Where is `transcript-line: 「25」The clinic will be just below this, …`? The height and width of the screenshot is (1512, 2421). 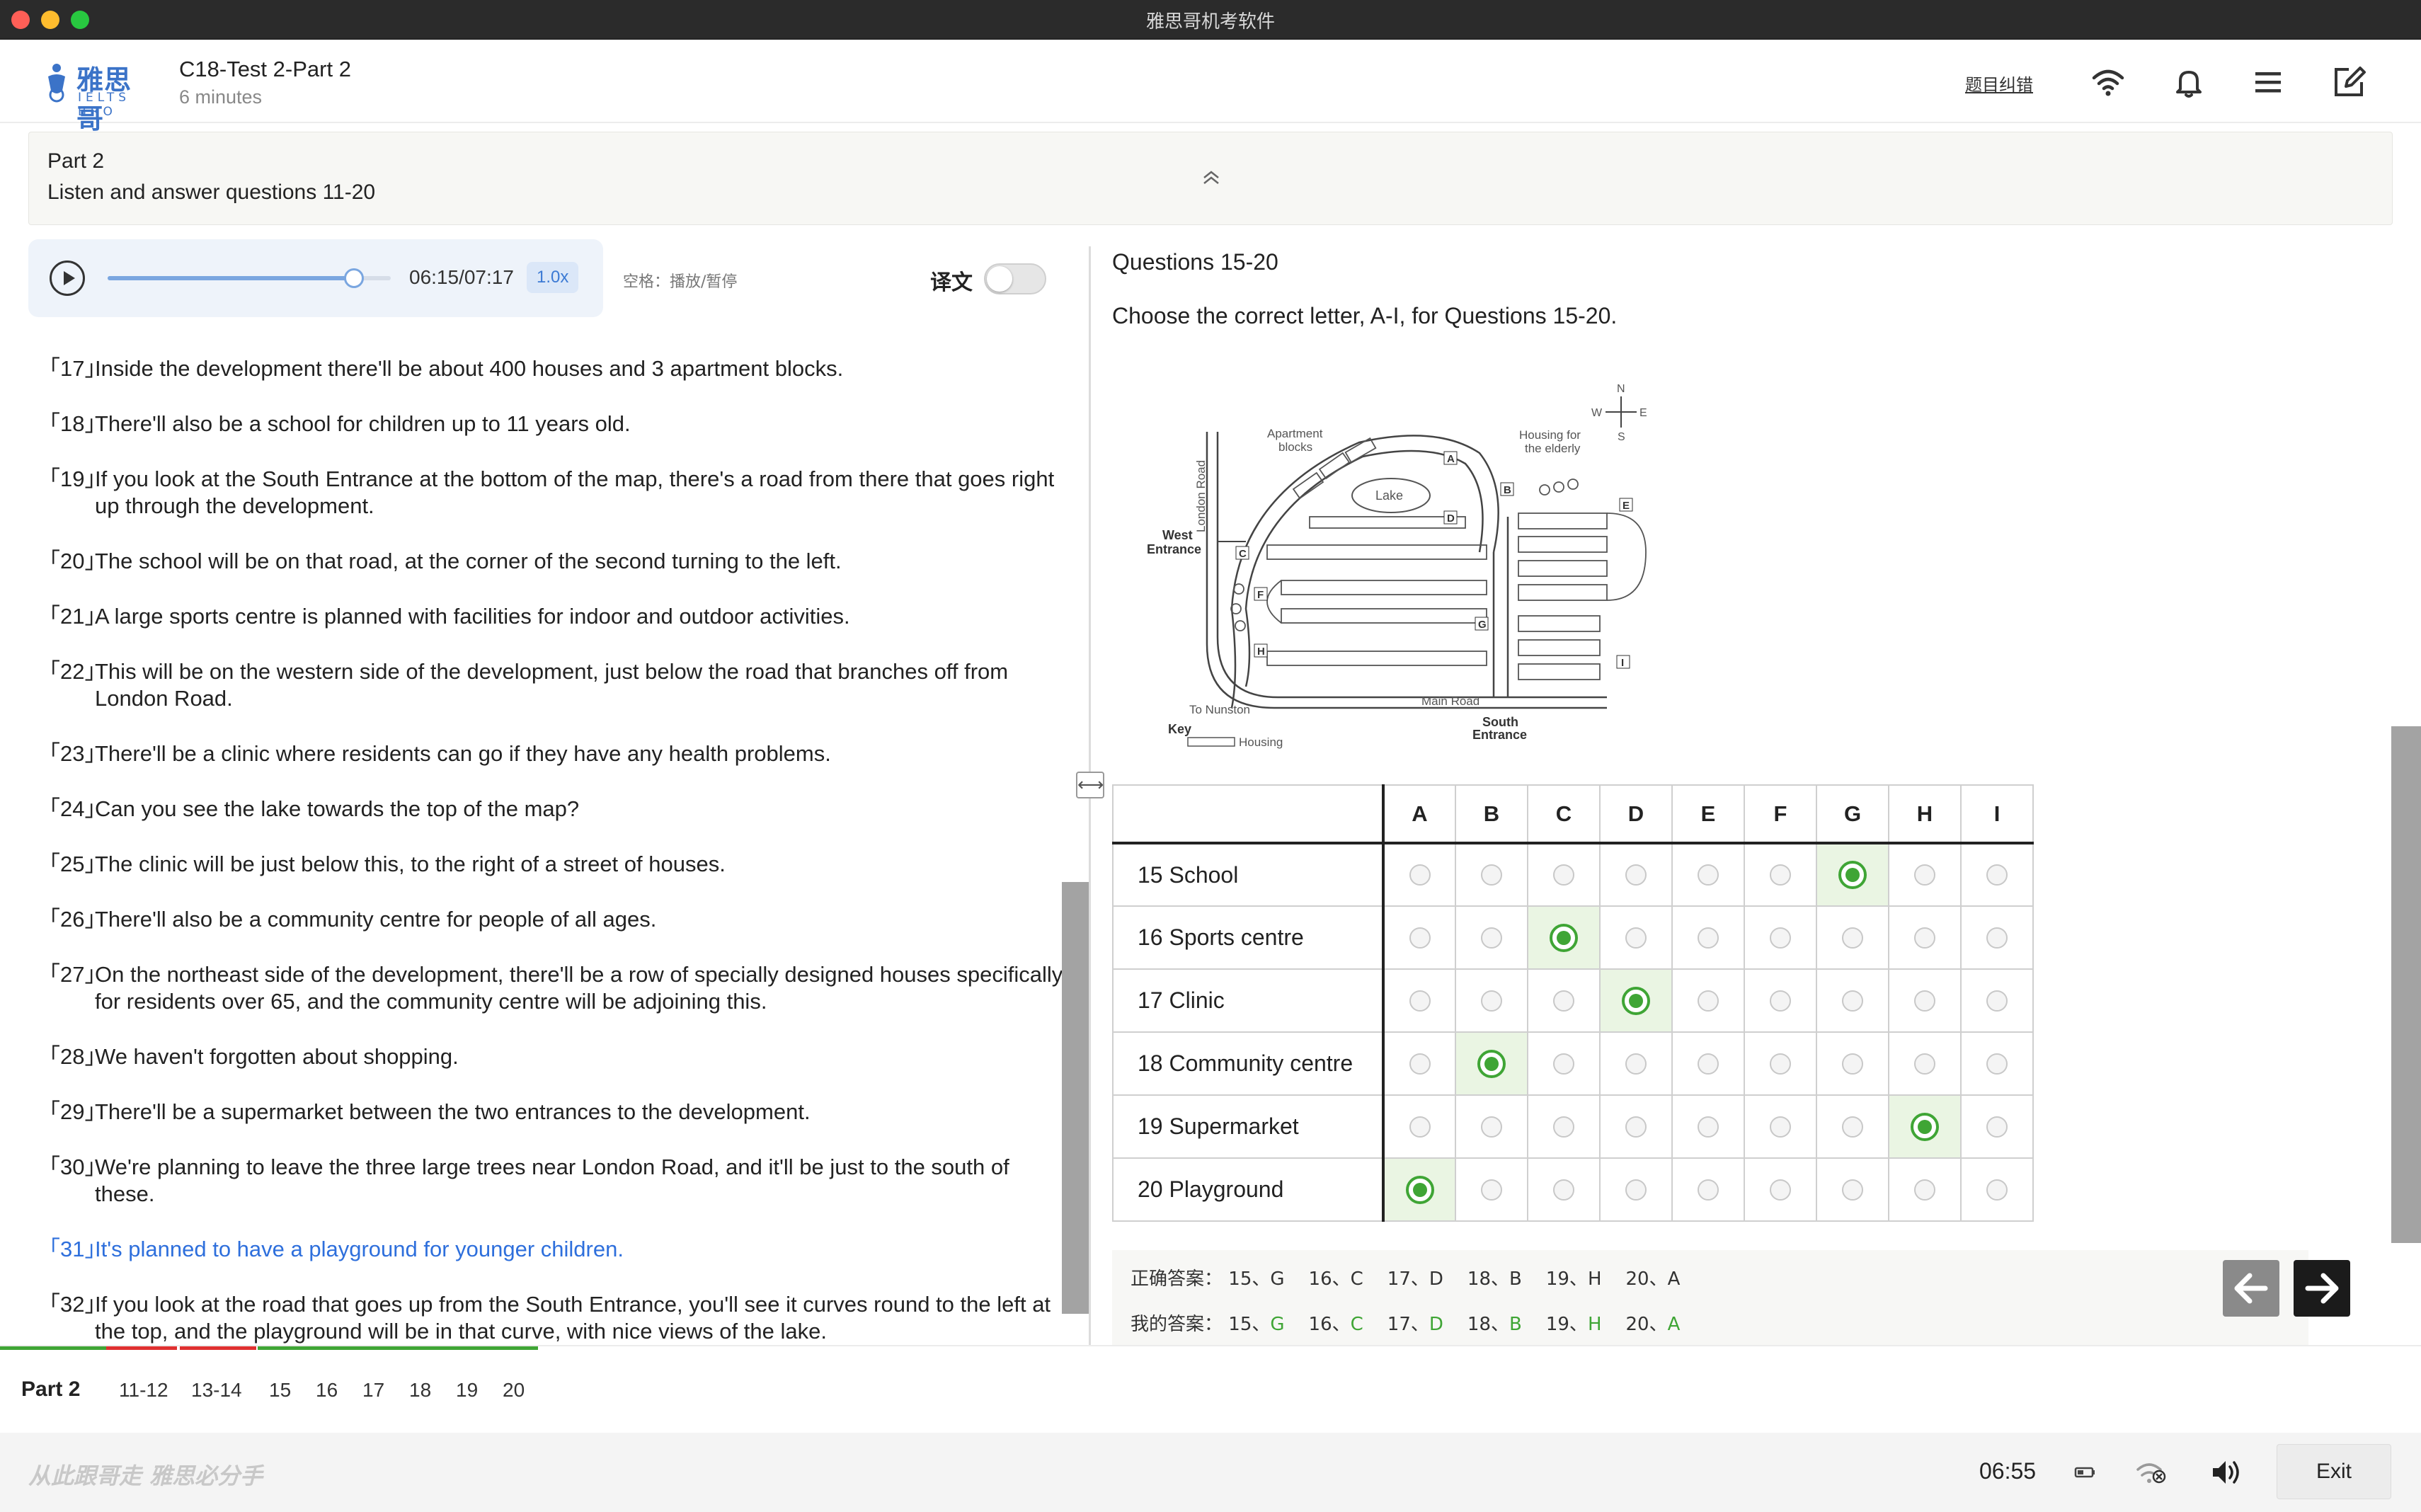
transcript-line: 「25」The clinic will be just below this, … is located at coordinates (551, 864).